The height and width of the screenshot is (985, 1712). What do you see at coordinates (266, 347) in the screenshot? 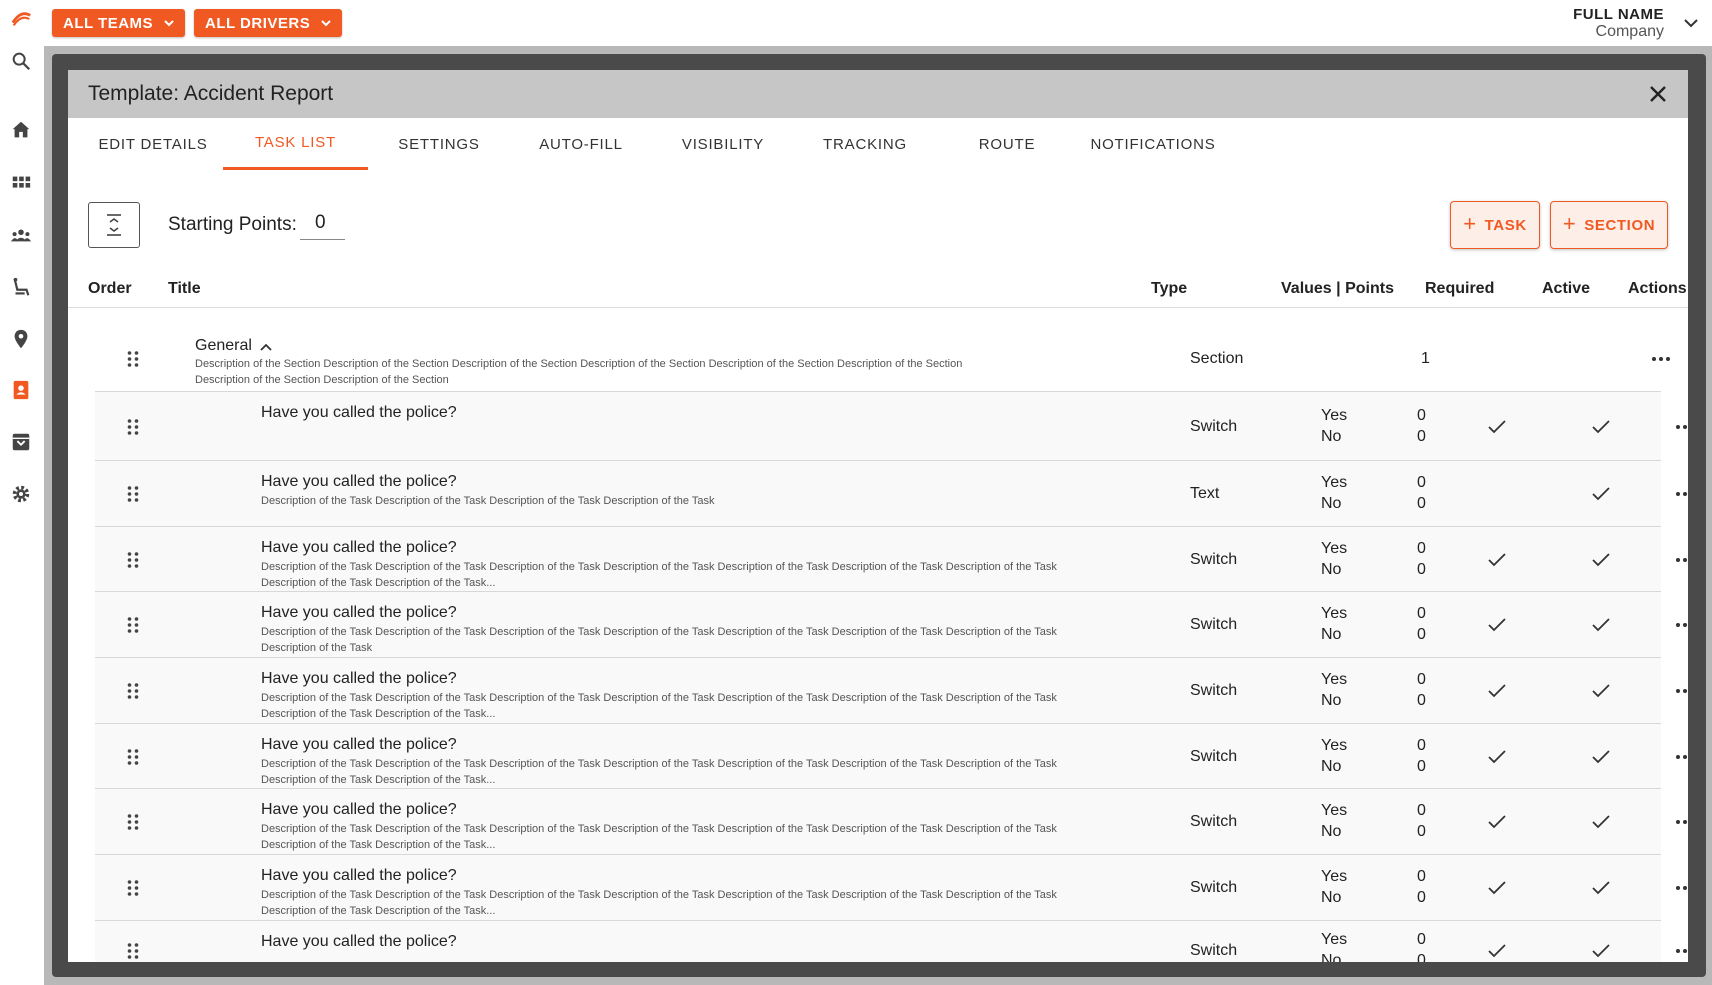
I see `chevron-up-icon` at bounding box center [266, 347].